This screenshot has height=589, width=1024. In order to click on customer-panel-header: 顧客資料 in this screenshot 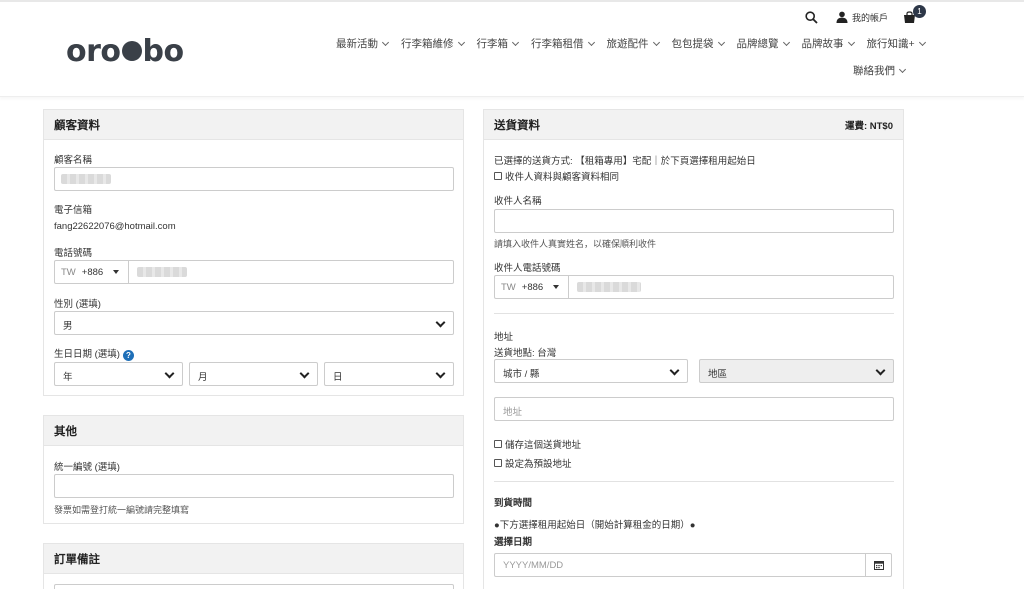, I will do `click(253, 125)`.